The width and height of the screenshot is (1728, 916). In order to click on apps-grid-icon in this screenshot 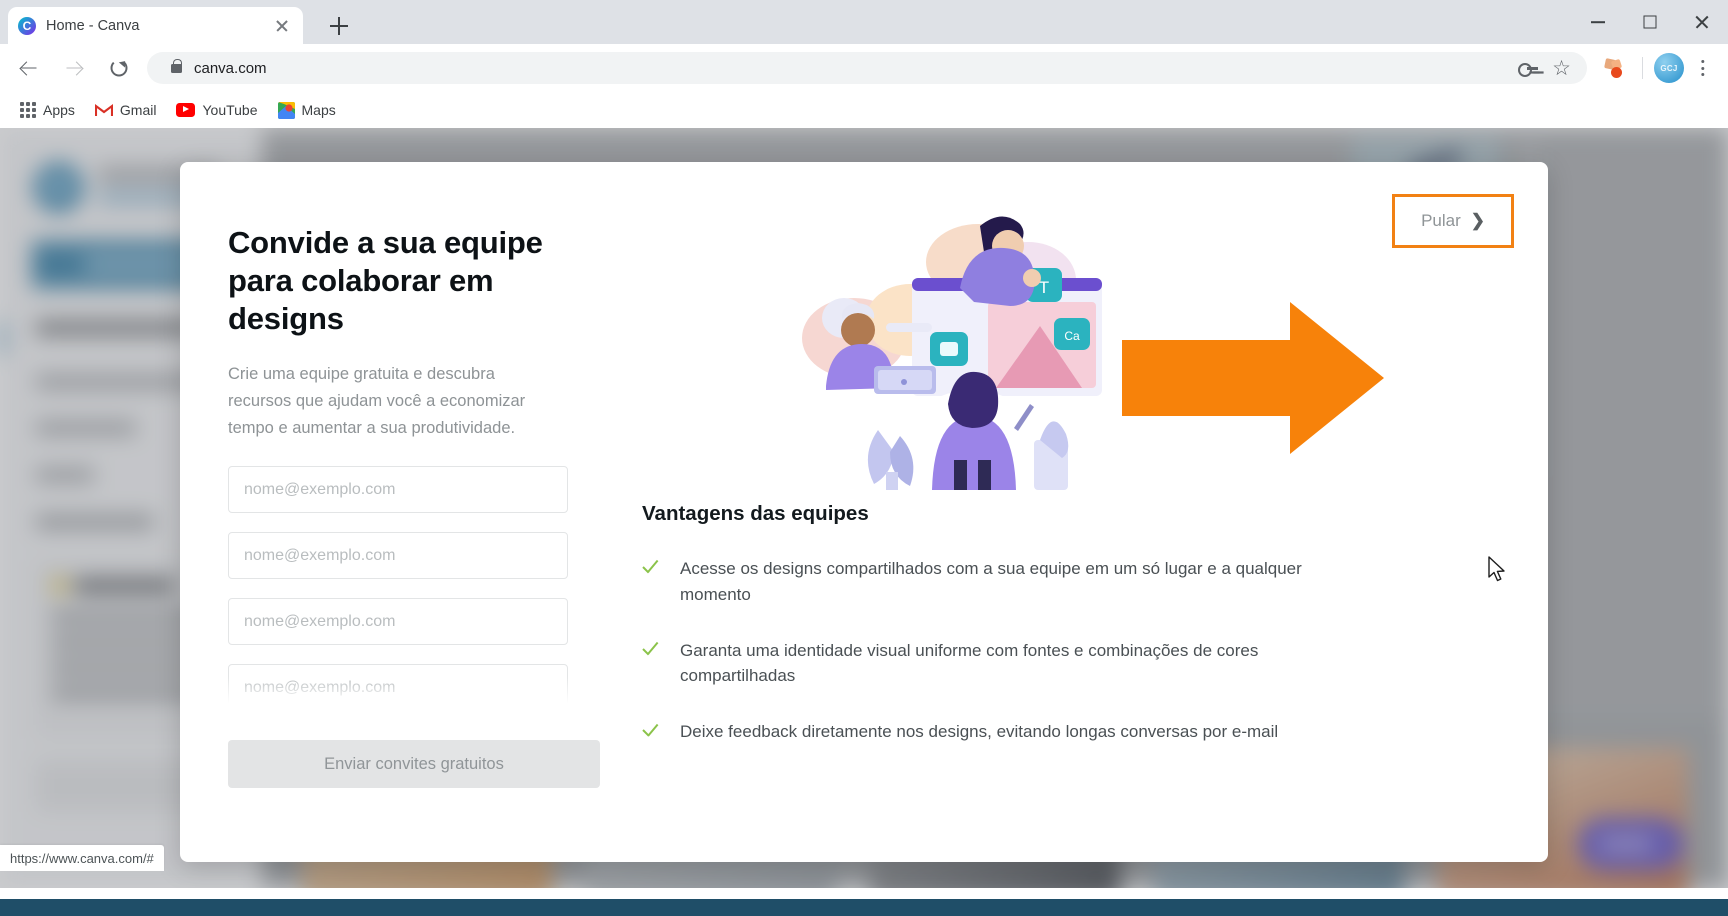, I will do `click(28, 110)`.